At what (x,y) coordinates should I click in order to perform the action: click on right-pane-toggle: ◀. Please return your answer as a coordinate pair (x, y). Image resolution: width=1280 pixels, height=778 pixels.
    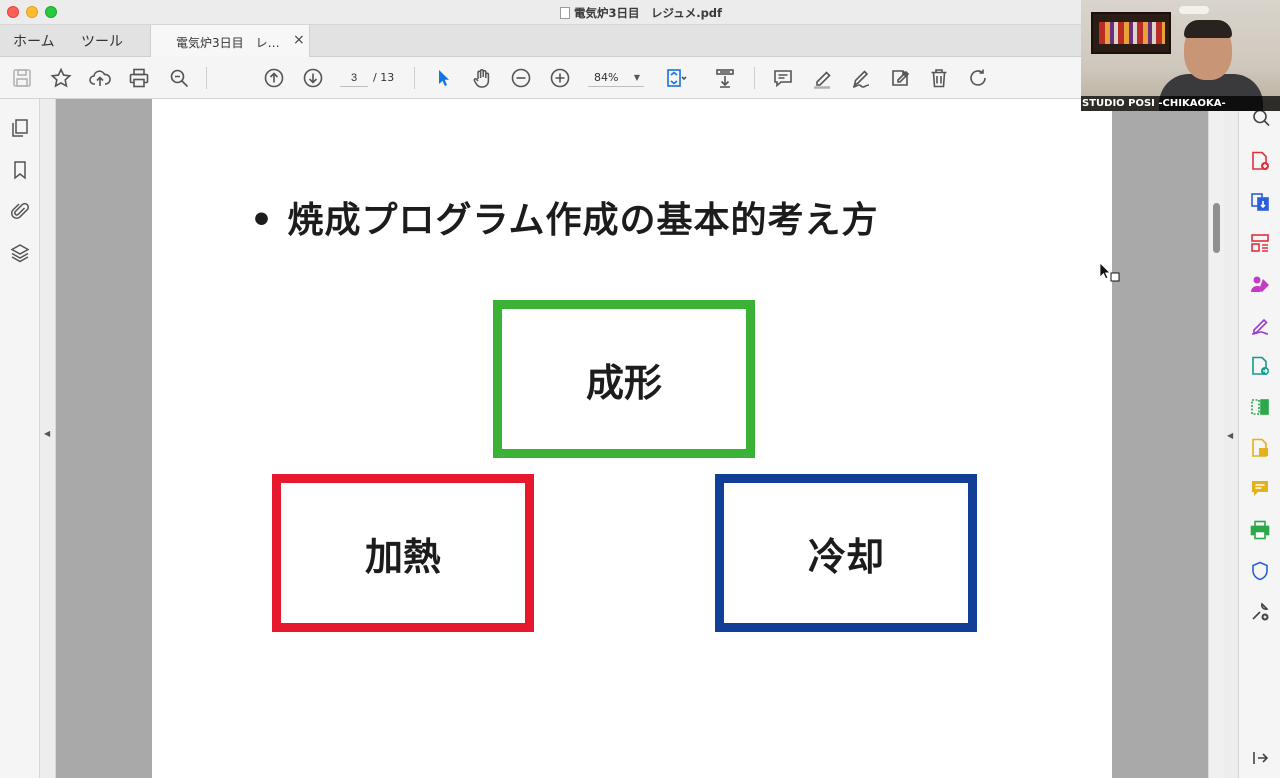
    Looking at the image, I should click on (1231, 438).